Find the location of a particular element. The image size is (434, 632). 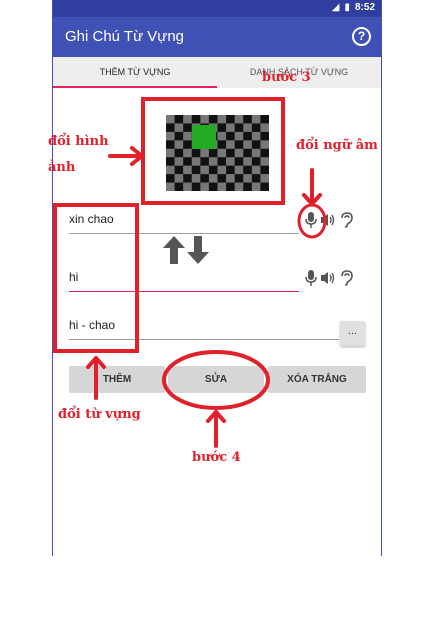

edit-button: SỬA is located at coordinates (216, 379).